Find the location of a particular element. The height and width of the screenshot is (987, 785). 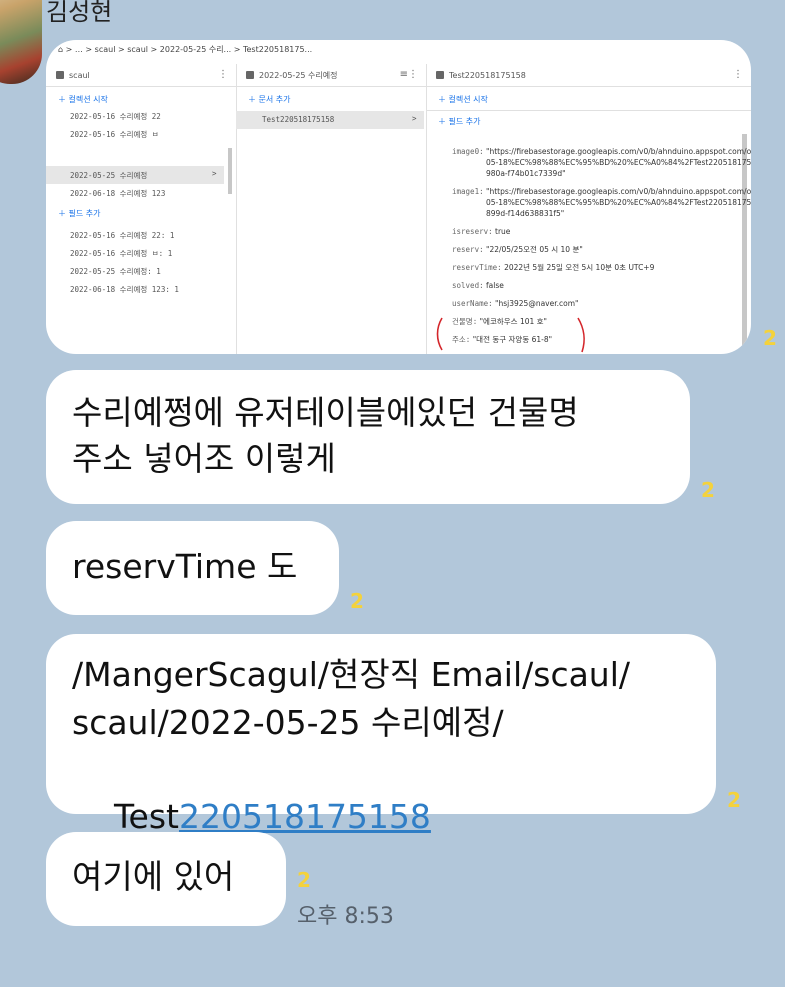

add-document-button: ＋ 문서 추가 is located at coordinates (269, 99).